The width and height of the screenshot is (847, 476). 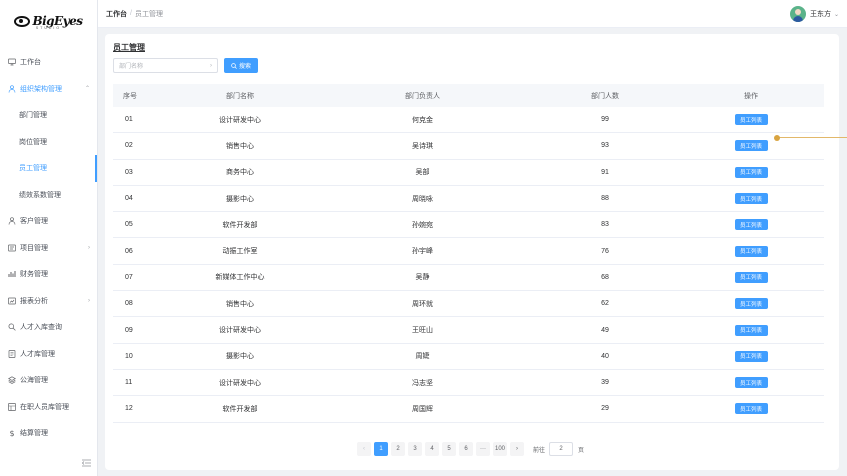 I want to click on sidebar-item-label: 财务管理, so click(x=34, y=275).